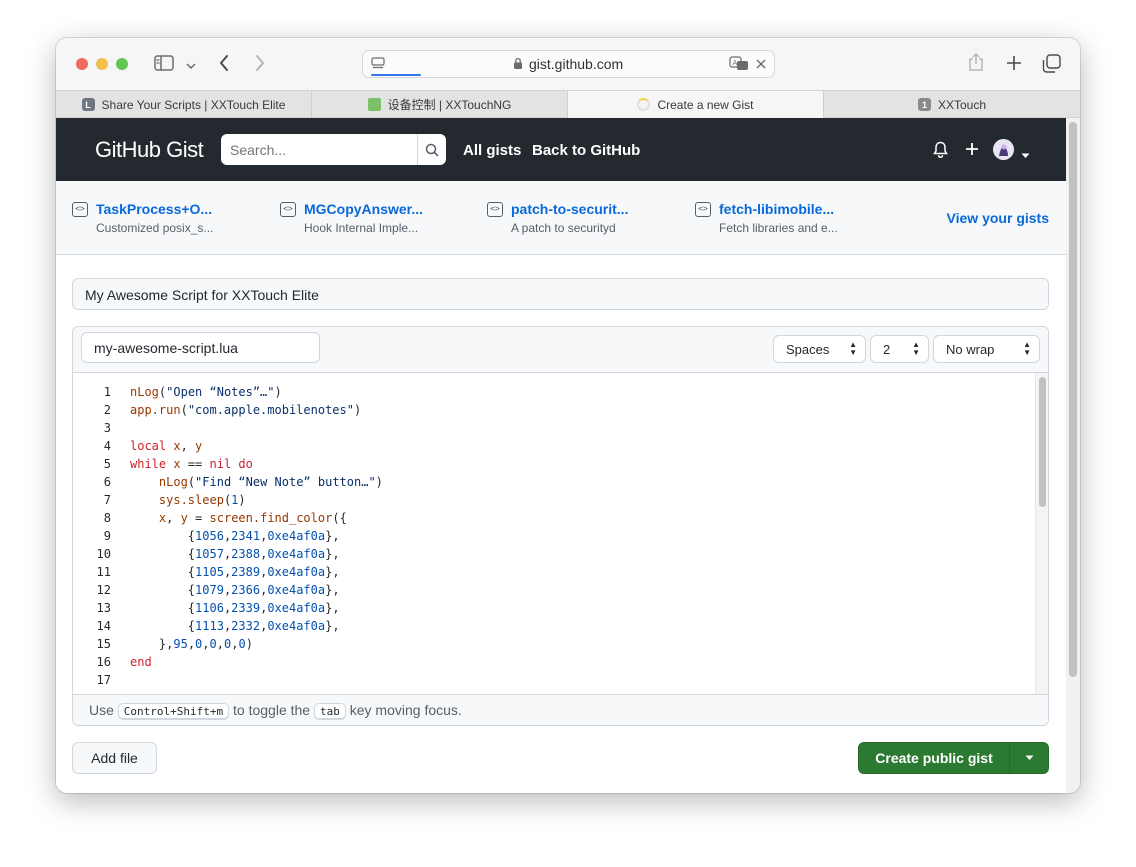  What do you see at coordinates (224, 65) in the screenshot?
I see `back-icon` at bounding box center [224, 65].